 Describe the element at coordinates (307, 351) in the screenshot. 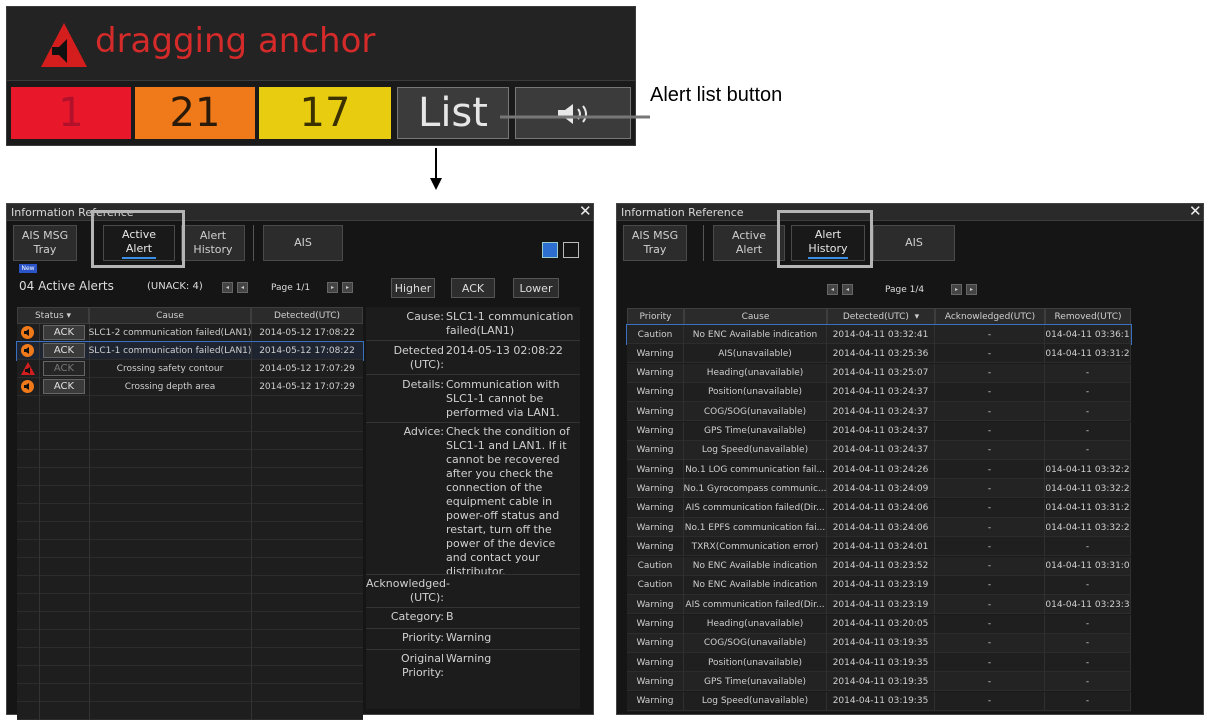

I see `row-detected: 2014-05-12 17:08:22` at that location.